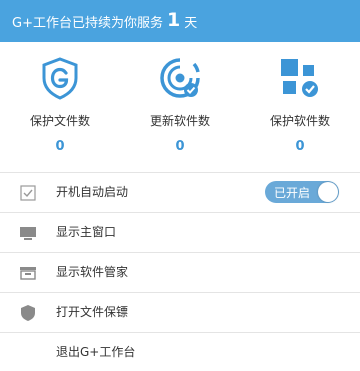  I want to click on banner-days: 1, so click(173, 20).